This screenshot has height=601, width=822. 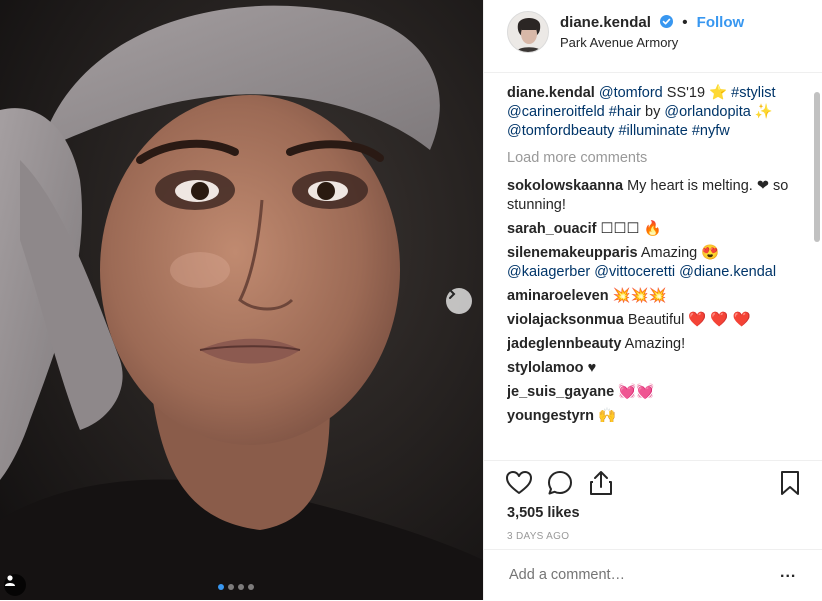 I want to click on mention-link: @orlandopita, so click(x=707, y=112).